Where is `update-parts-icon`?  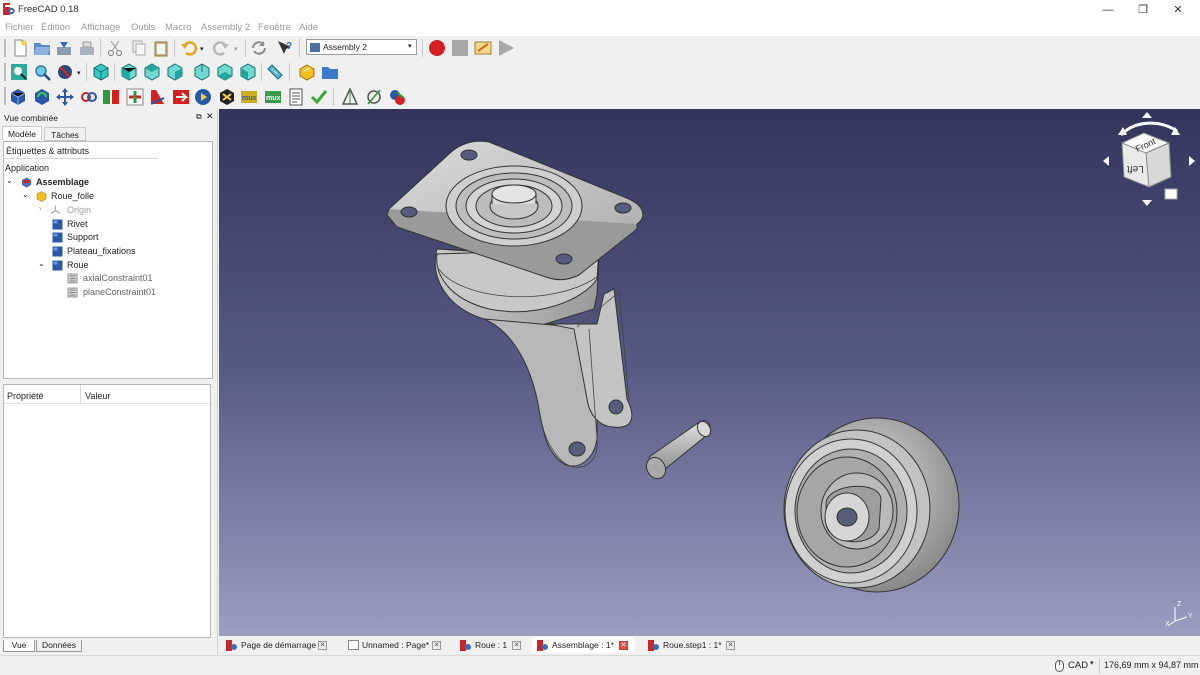
update-parts-icon is located at coordinates (42, 97).